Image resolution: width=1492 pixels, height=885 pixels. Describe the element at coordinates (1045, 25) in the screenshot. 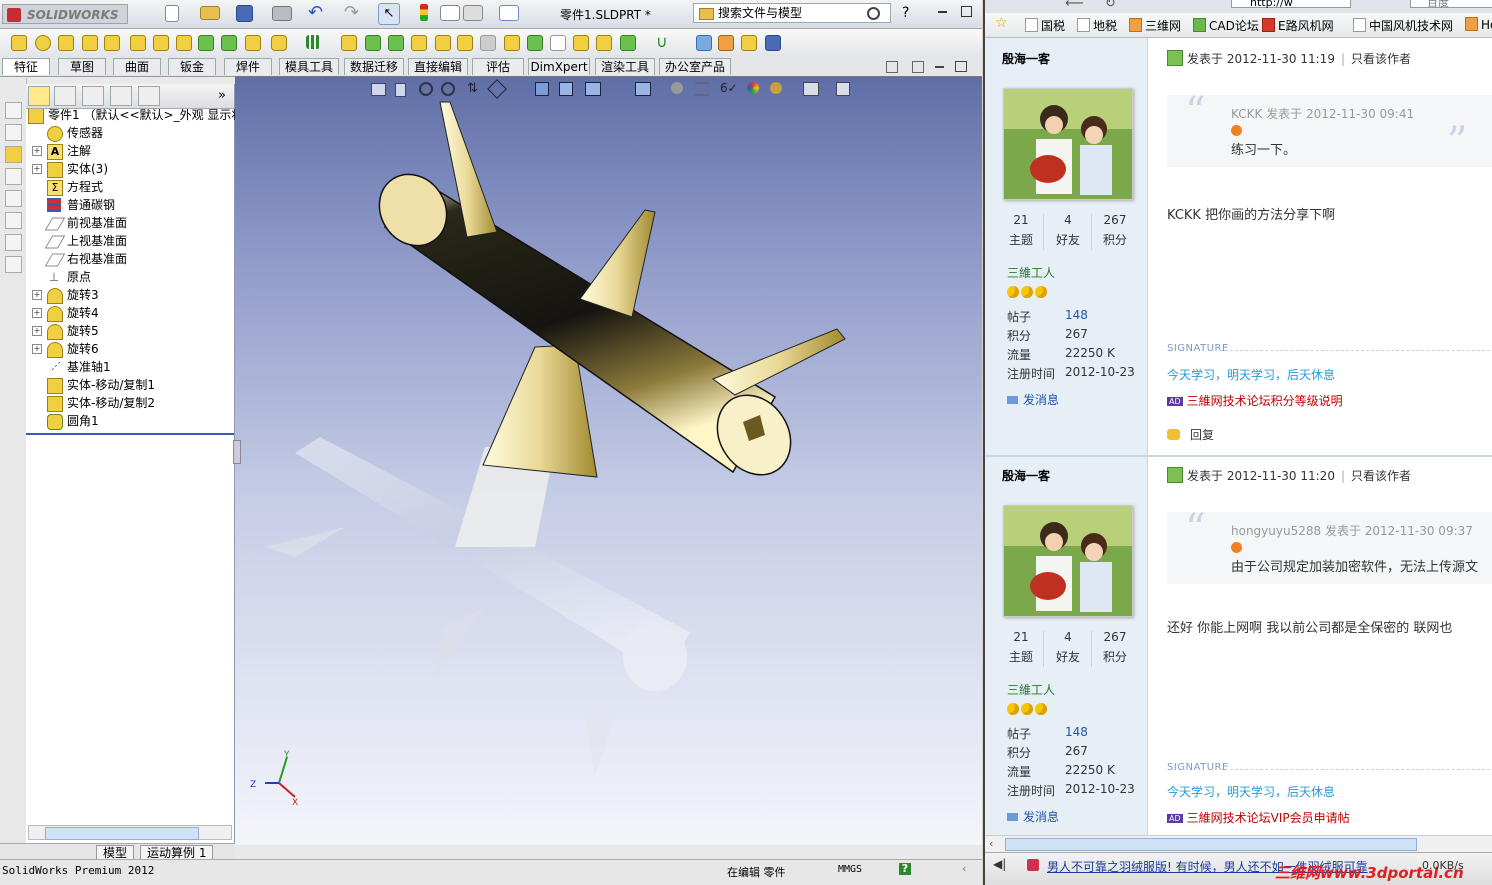

I see `fav-link: 国税` at that location.